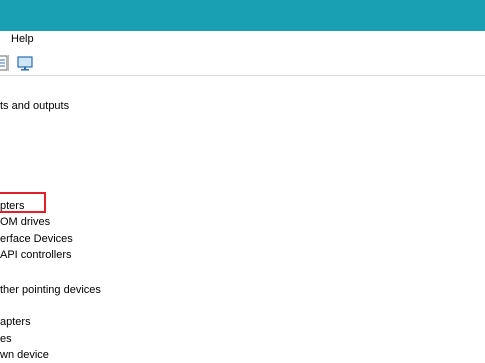  I want to click on tree-item-network-adapters: apters, so click(15, 322).